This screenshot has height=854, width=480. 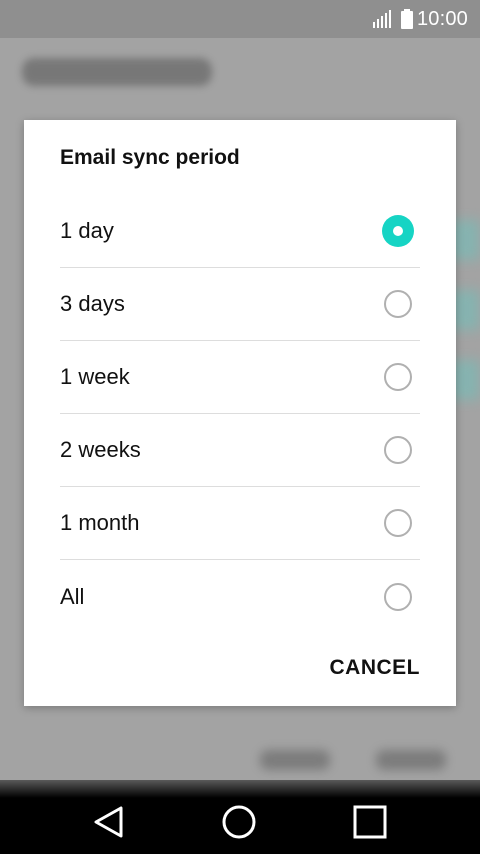 I want to click on status-bar: 10:00, so click(x=240, y=19).